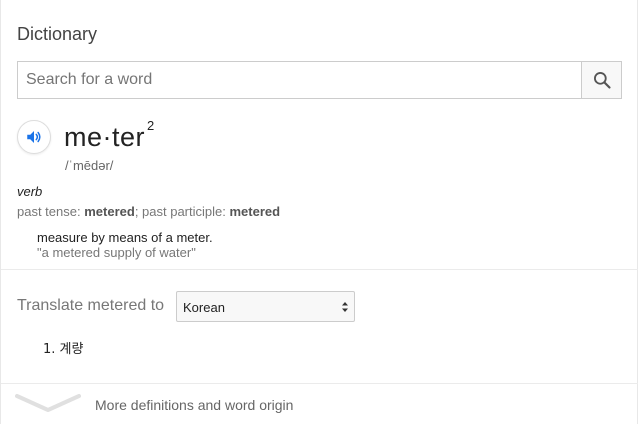 The width and height of the screenshot is (638, 424). I want to click on search-box, so click(319, 80).